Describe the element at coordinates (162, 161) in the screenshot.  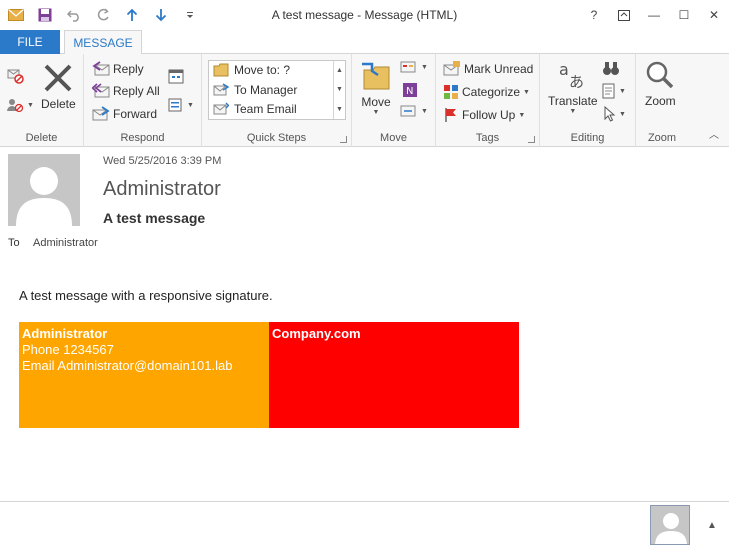
I see `message-date: Wed 5/25/2016 3:39 PM` at that location.